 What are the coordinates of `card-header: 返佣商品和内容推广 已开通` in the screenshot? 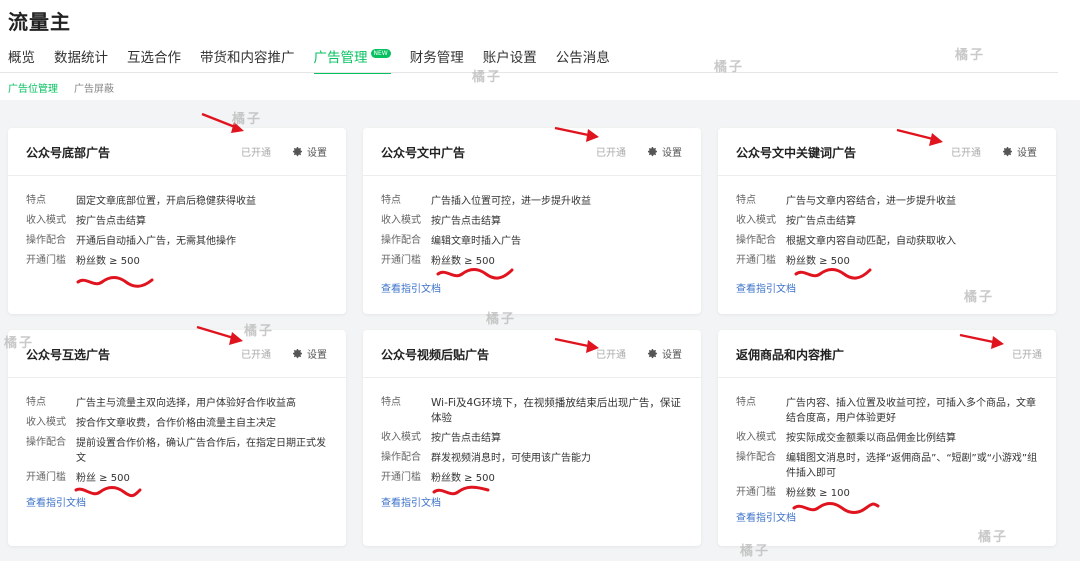 It's located at (887, 354).